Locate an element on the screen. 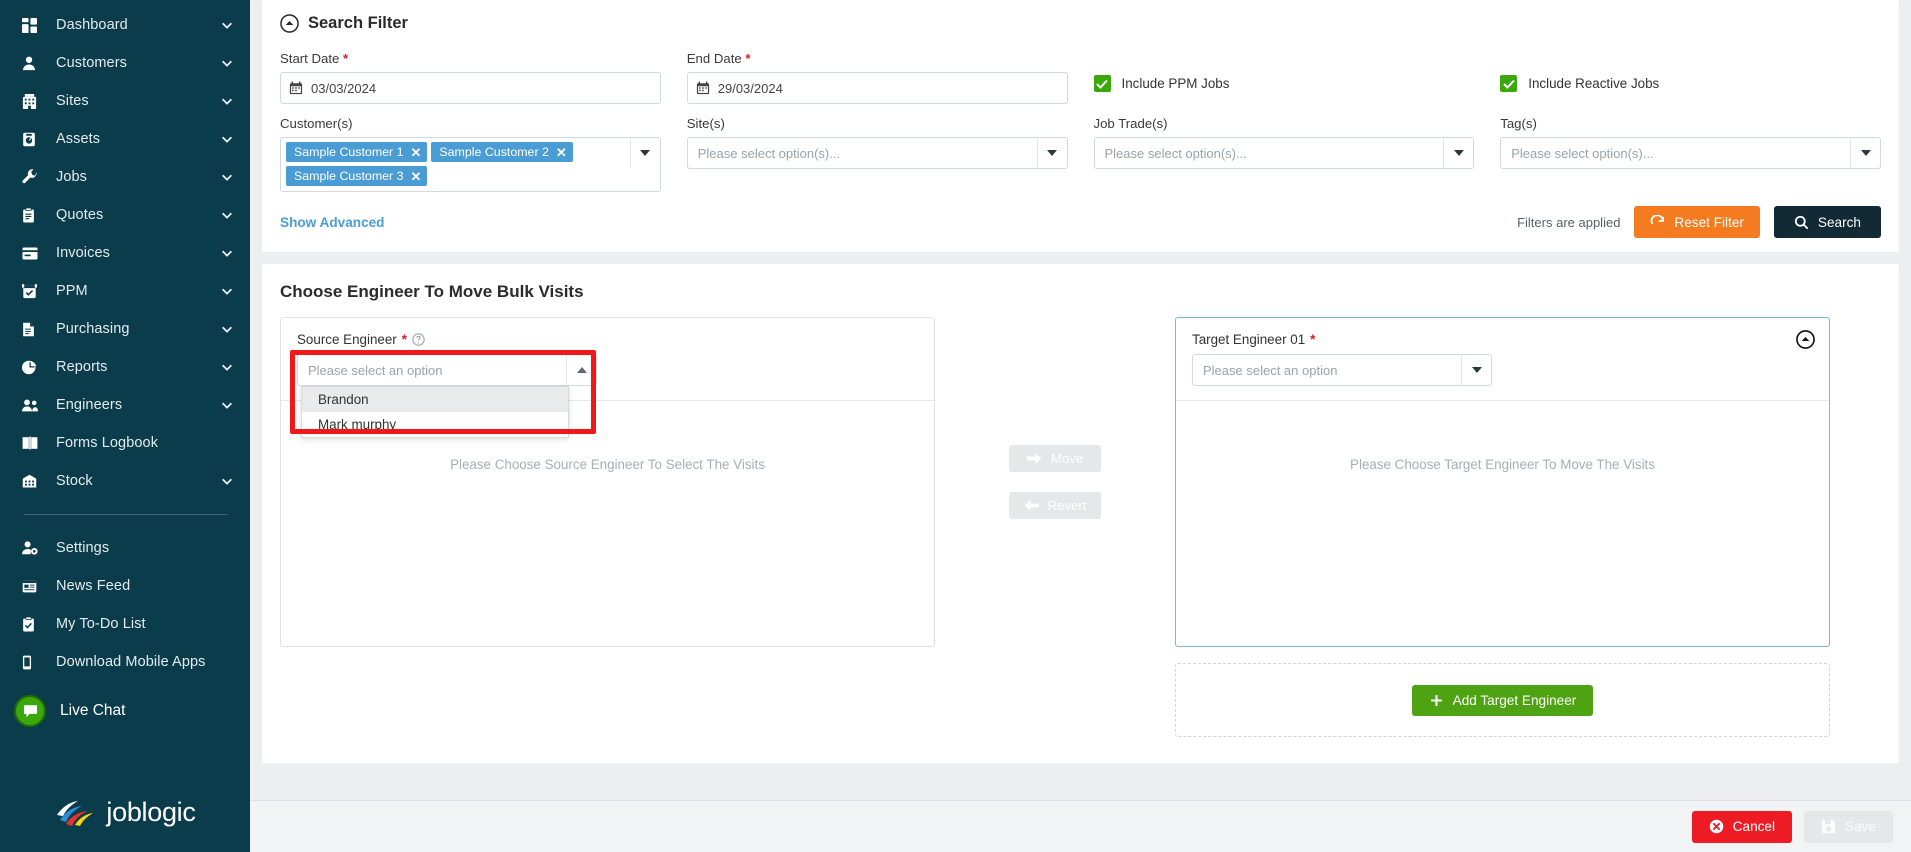 Image resolution: width=1911 pixels, height=852 pixels. sidebar-item-download-mobile-apps: Download Mobile Apps is located at coordinates (125, 662).